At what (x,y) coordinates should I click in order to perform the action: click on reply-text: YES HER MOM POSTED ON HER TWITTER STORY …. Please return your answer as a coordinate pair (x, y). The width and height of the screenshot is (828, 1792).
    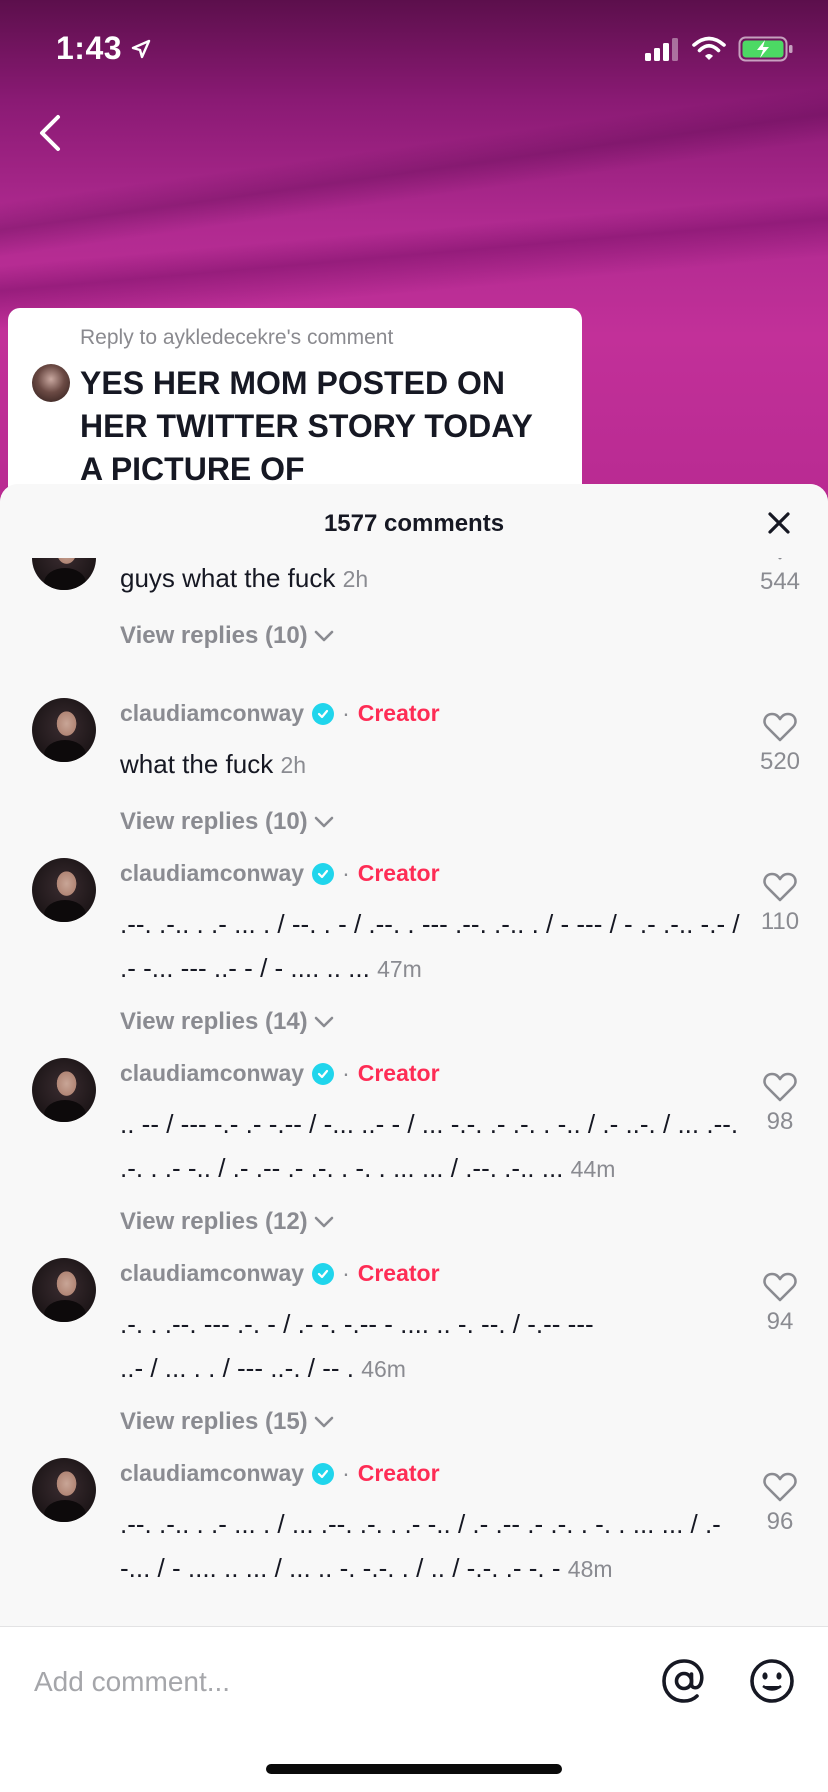
    Looking at the image, I should click on (306, 426).